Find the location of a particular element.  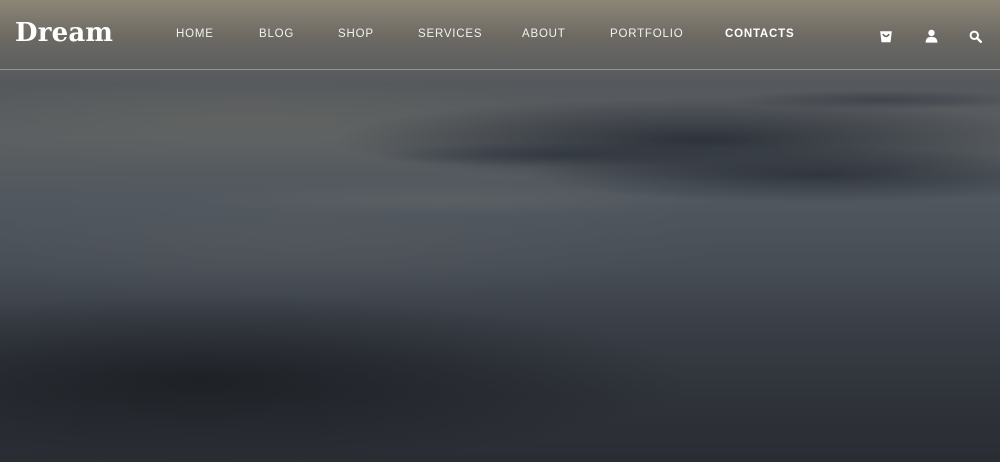

nav-item-shop: SHOP is located at coordinates (356, 34).